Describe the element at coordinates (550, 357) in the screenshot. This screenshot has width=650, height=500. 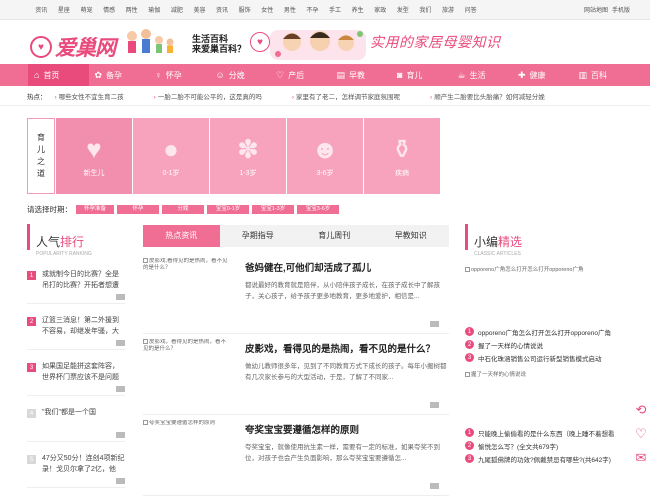
I see `editor-list-item: 3 中石化珠涵销售公司运行新型销售模式启动` at that location.